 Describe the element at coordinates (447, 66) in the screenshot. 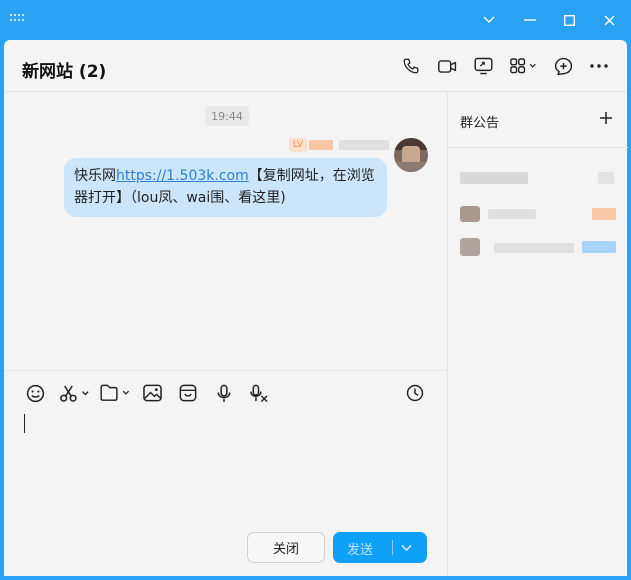

I see `video-icon` at that location.